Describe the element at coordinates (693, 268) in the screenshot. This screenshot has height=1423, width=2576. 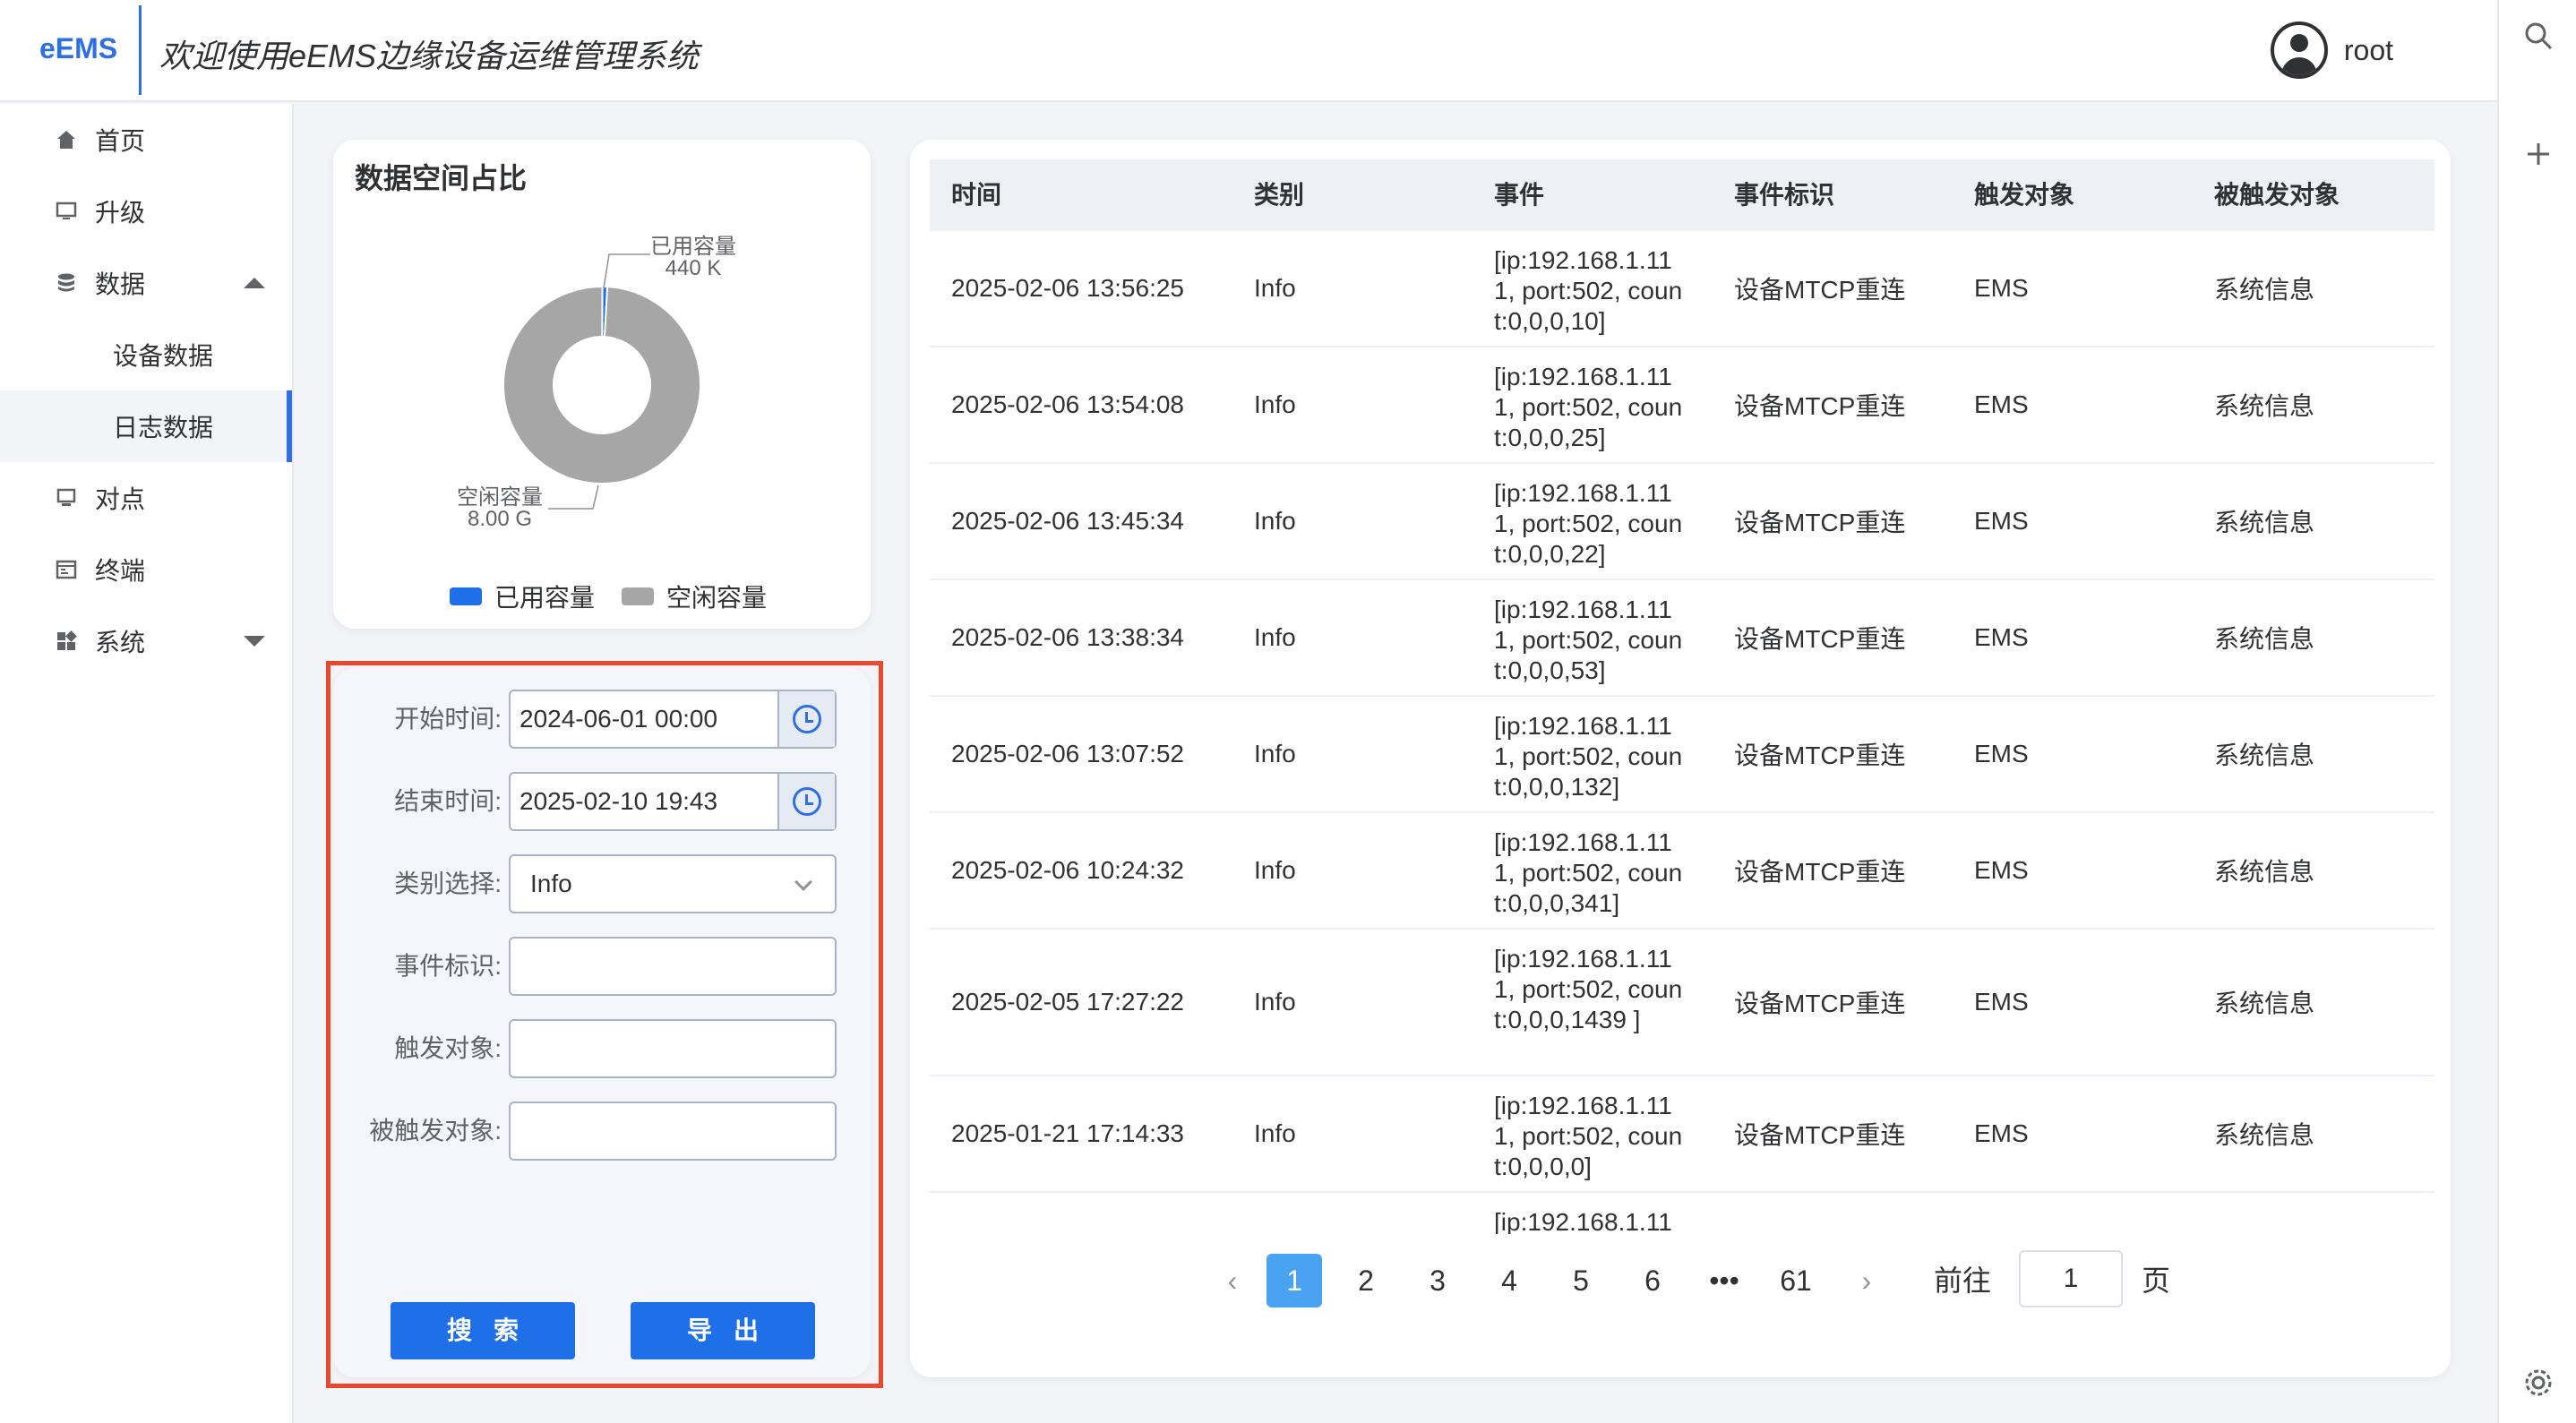
I see `used-value-text: 440 K` at that location.